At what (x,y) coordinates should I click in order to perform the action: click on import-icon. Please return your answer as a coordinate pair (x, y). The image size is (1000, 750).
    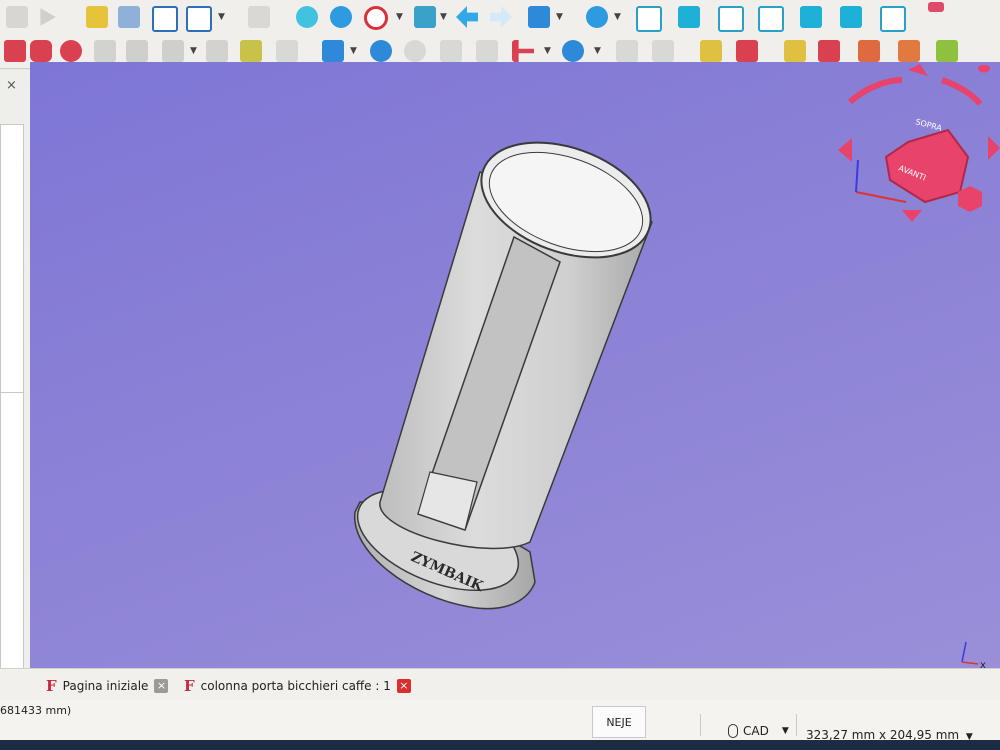
    Looking at the image, I should click on (199, 19).